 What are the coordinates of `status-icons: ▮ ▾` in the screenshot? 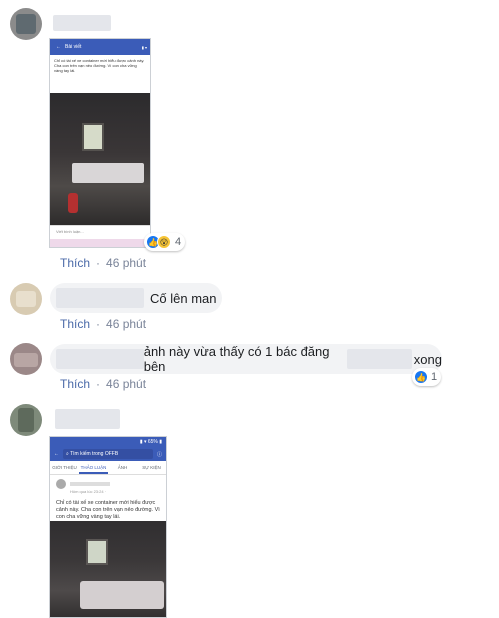 It's located at (144, 47).